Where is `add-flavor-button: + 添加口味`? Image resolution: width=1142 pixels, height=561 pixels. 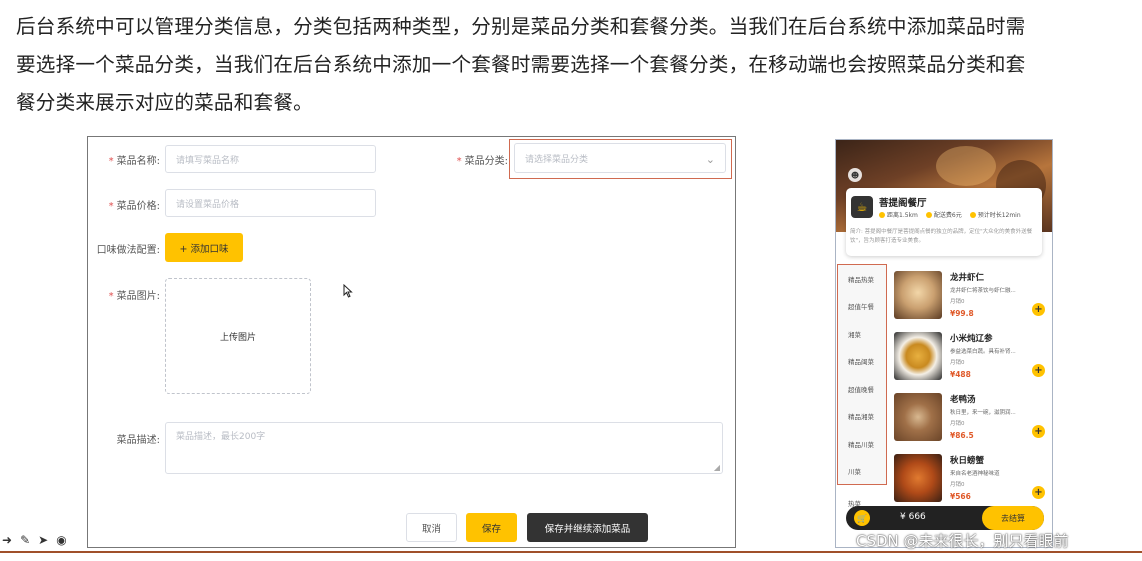
add-flavor-button: + 添加口味 is located at coordinates (204, 247).